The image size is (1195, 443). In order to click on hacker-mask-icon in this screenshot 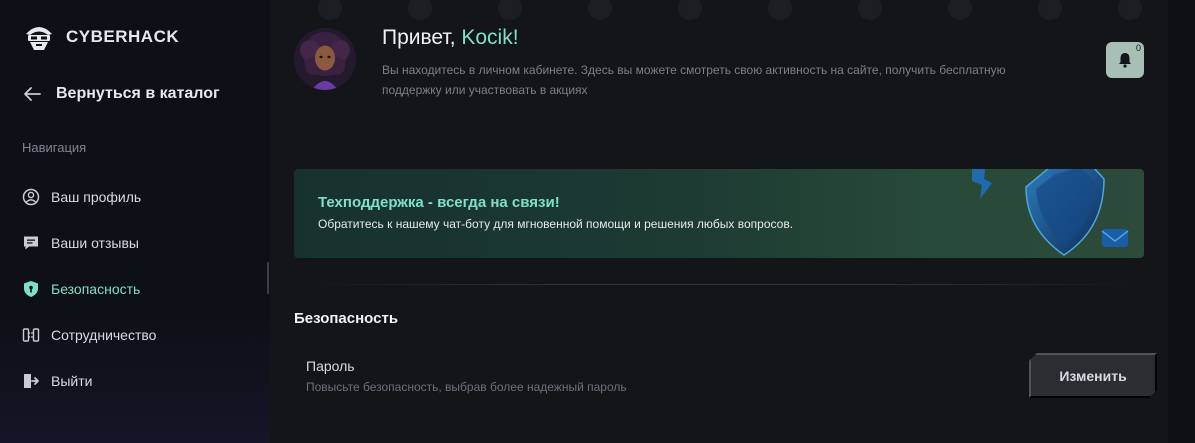, I will do `click(39, 38)`.